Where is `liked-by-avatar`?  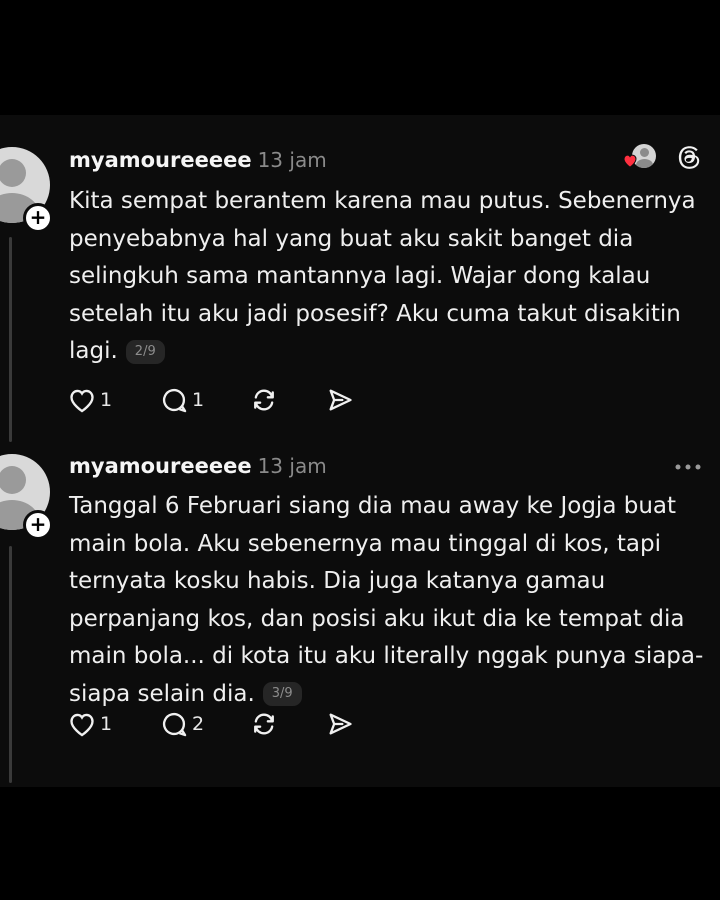
liked-by-avatar is located at coordinates (639, 157).